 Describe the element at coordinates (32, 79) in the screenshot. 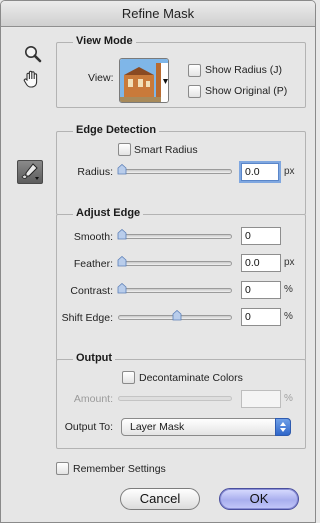

I see `hand-icon` at that location.